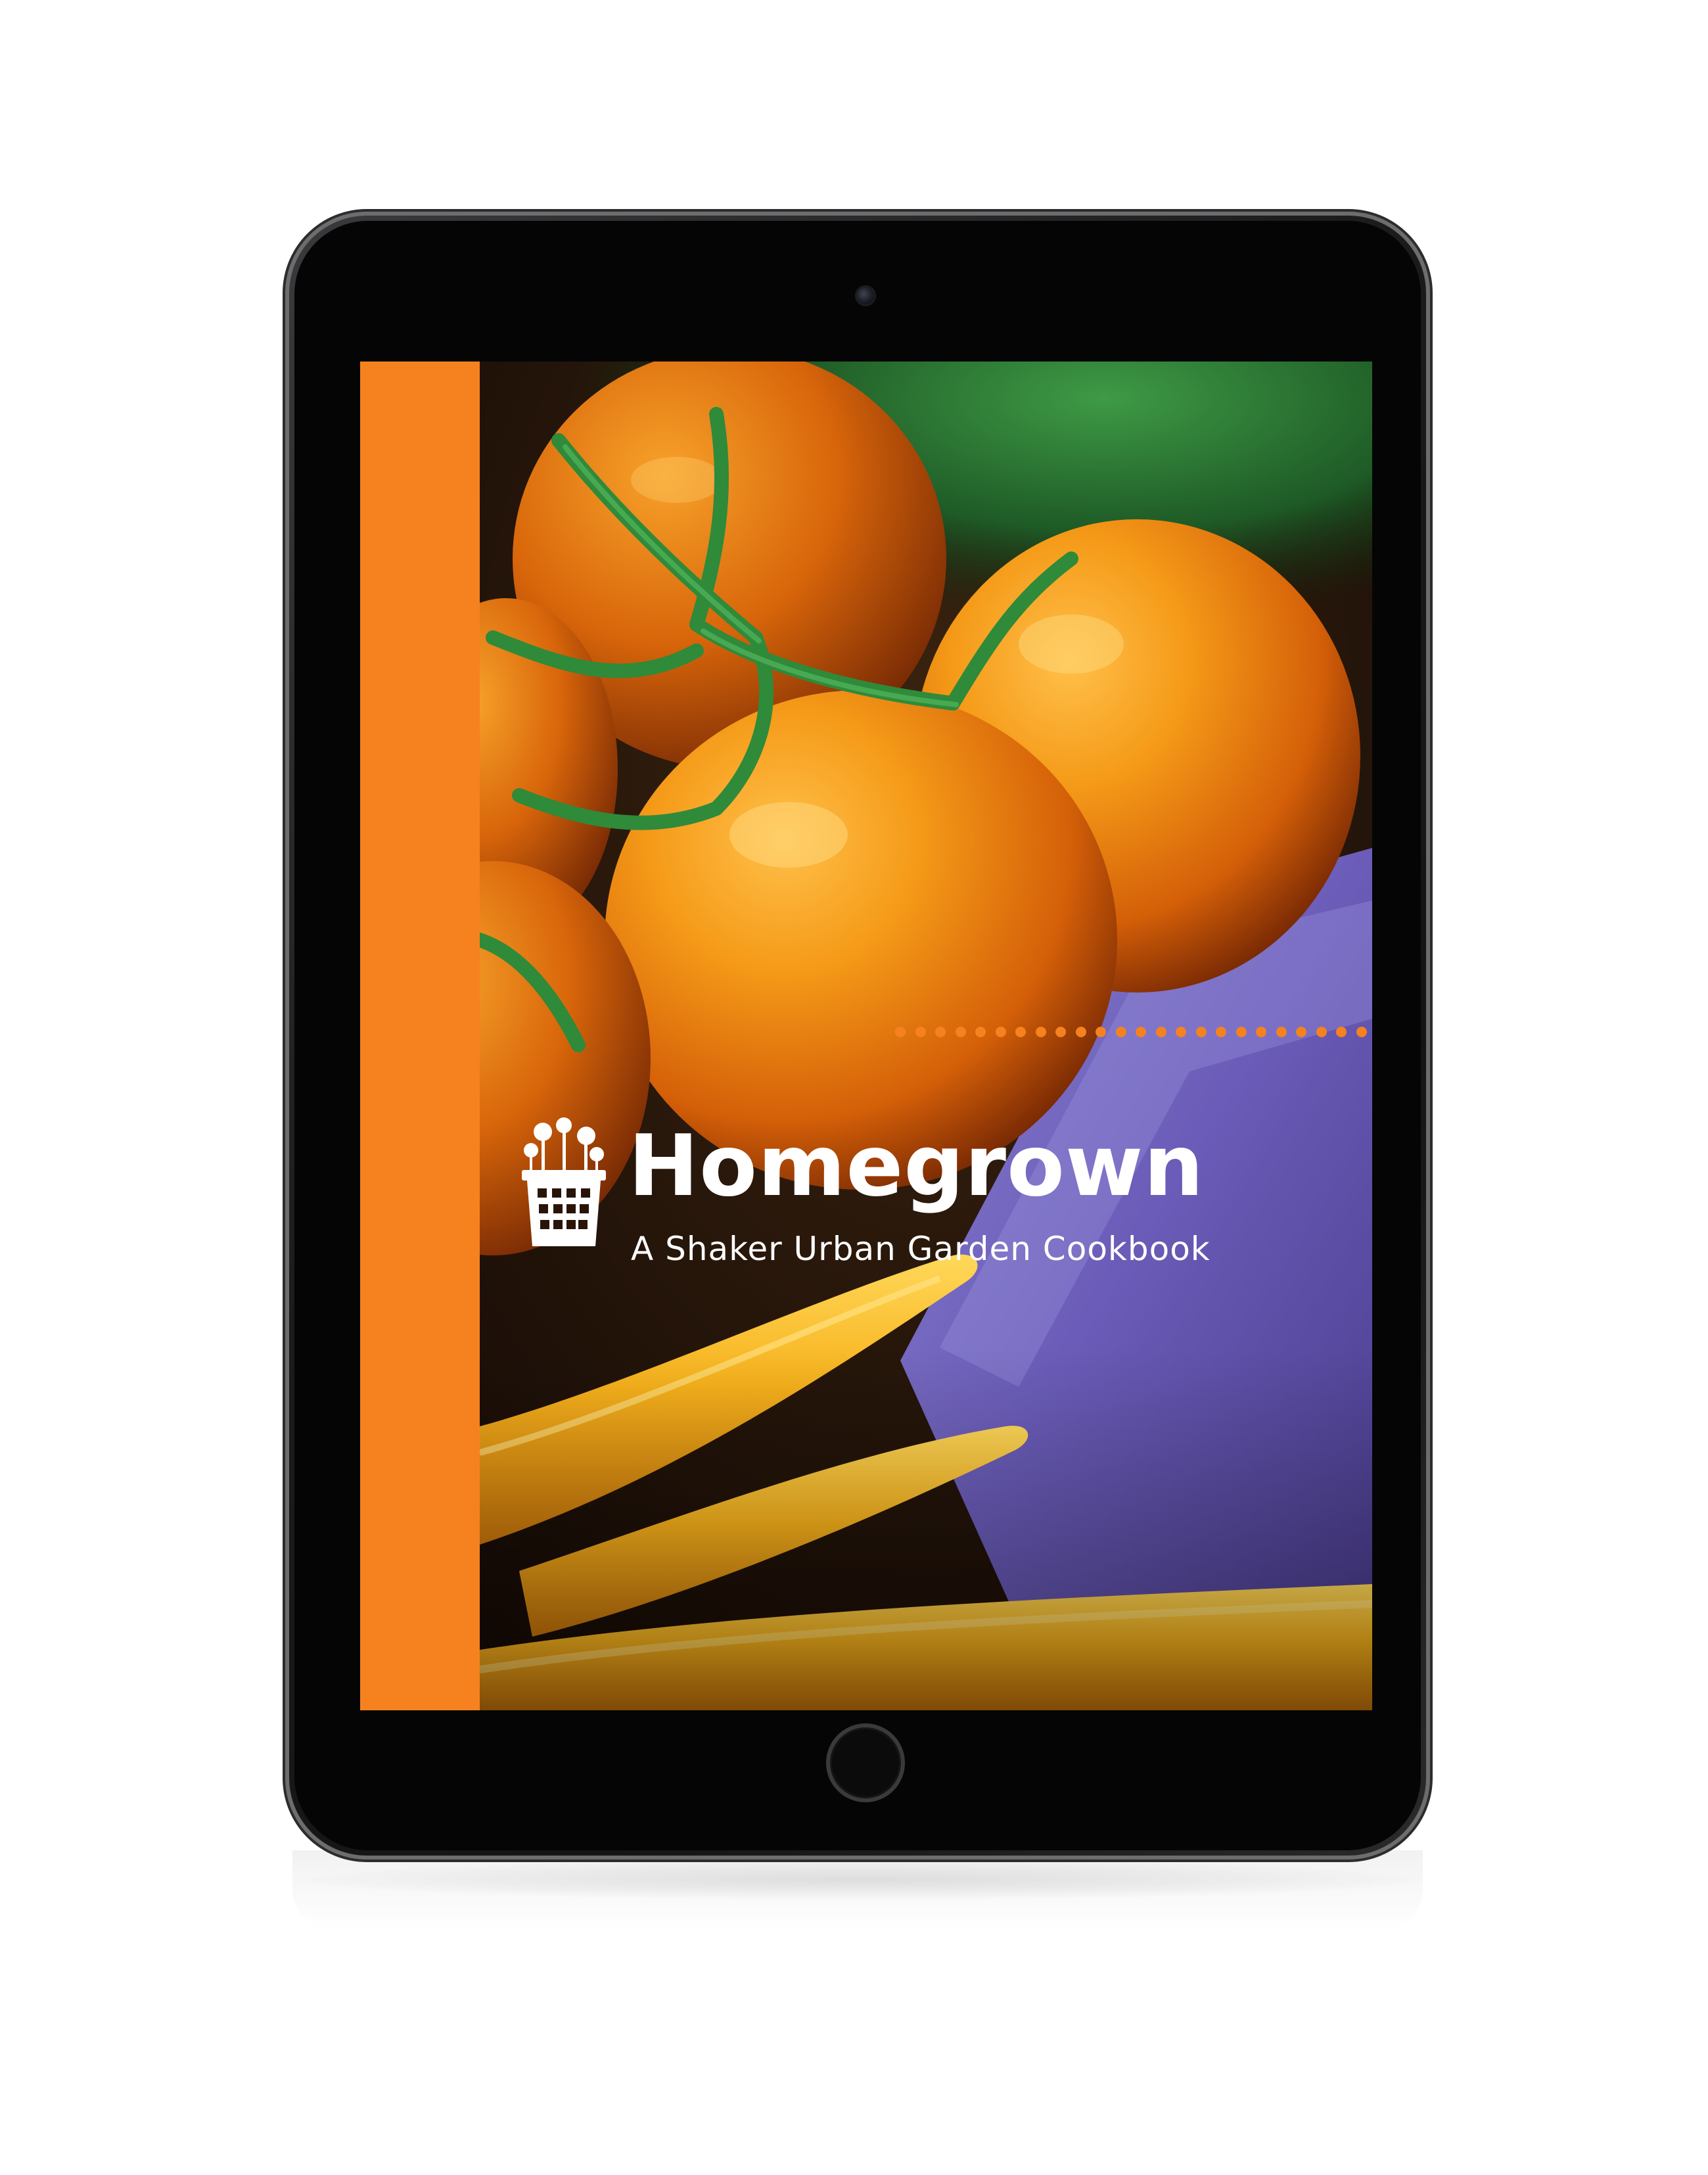  I want to click on book-title: Homegrown, so click(916, 1166).